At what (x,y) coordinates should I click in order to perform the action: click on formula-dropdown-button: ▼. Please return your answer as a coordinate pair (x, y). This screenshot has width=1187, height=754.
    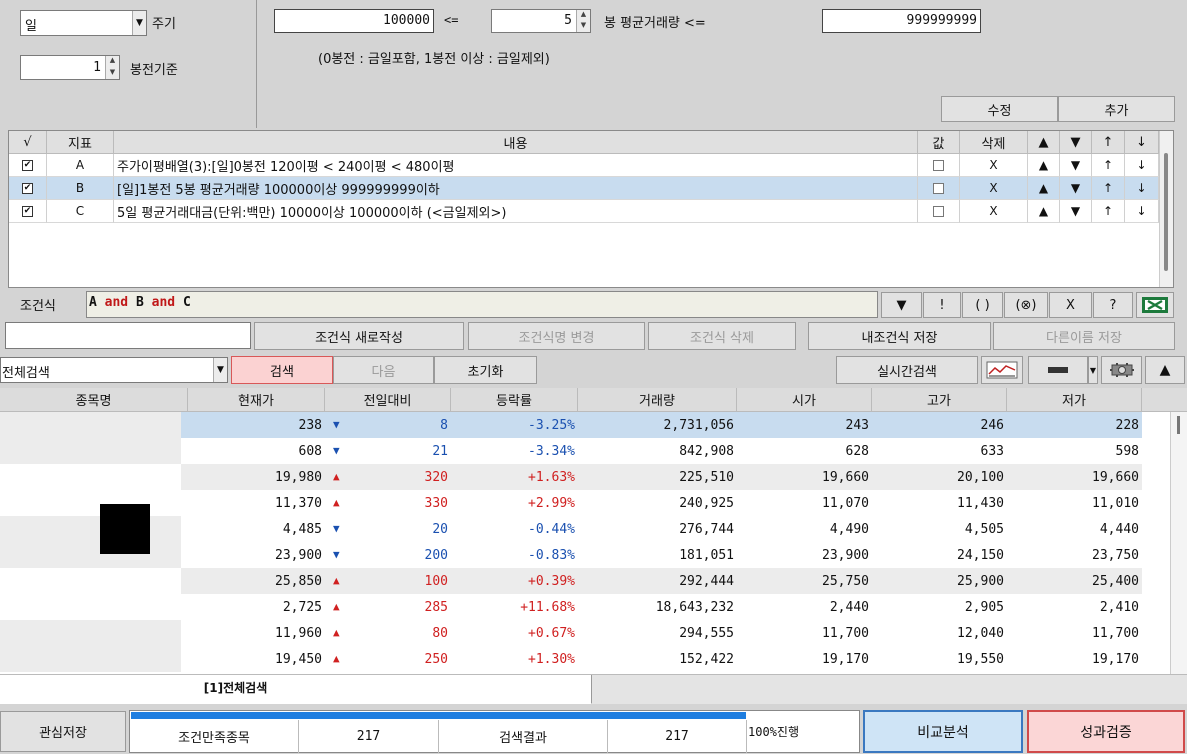
    Looking at the image, I should click on (901, 305).